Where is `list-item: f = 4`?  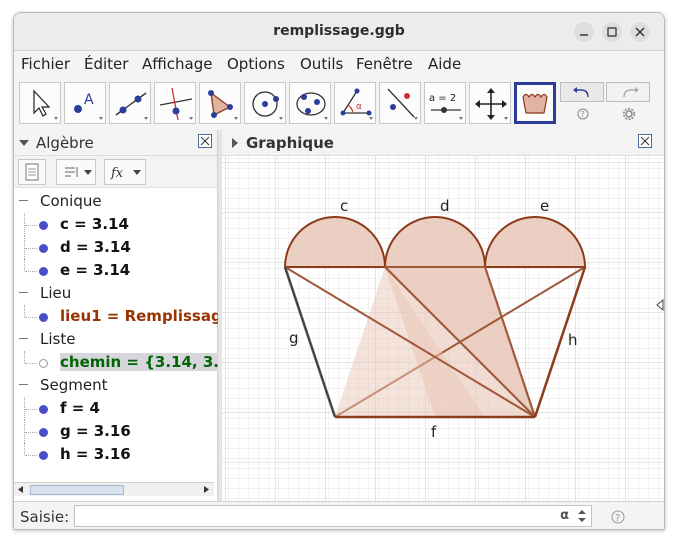
list-item: f = 4 is located at coordinates (116, 408).